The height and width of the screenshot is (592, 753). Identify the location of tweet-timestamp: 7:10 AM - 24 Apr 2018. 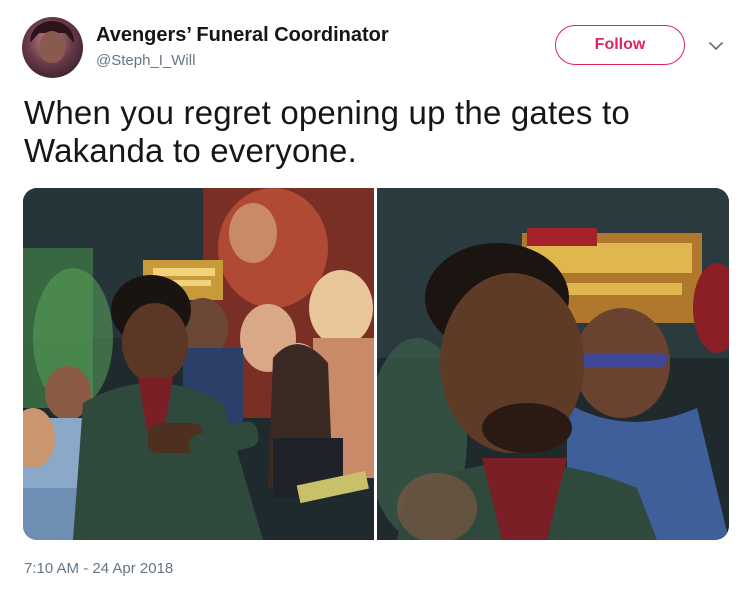
(98, 568).